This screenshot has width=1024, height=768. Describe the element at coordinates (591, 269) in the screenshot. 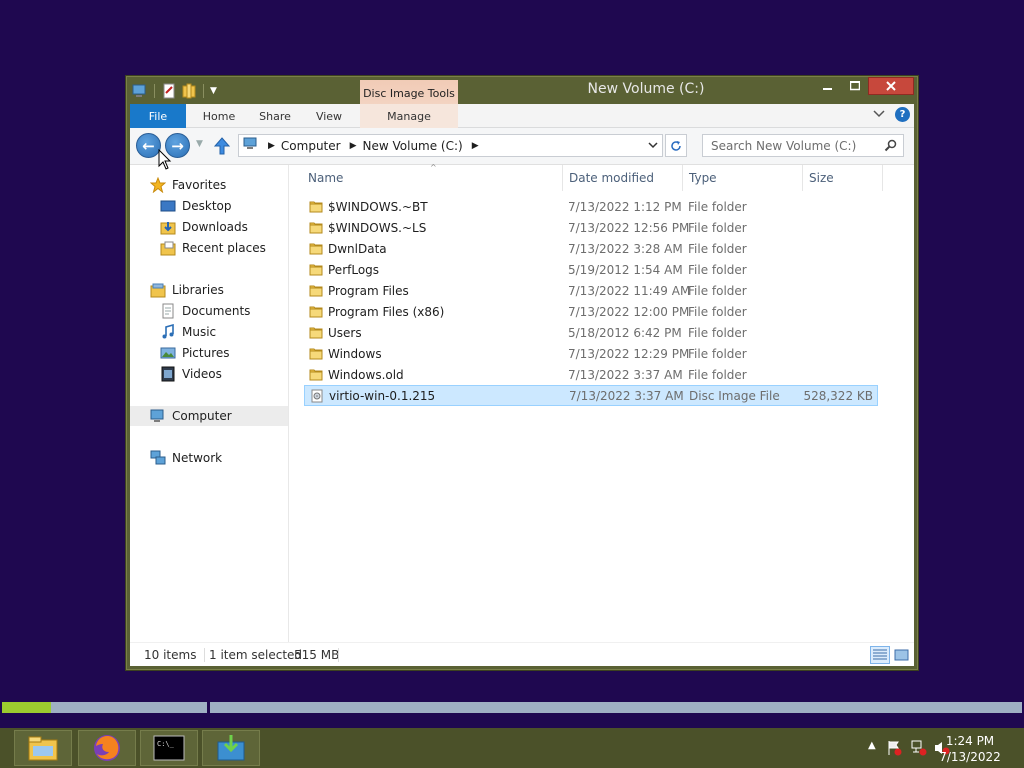

I see `table-row: PerfLogs 5/19/2012 1:54 AM File folder` at that location.